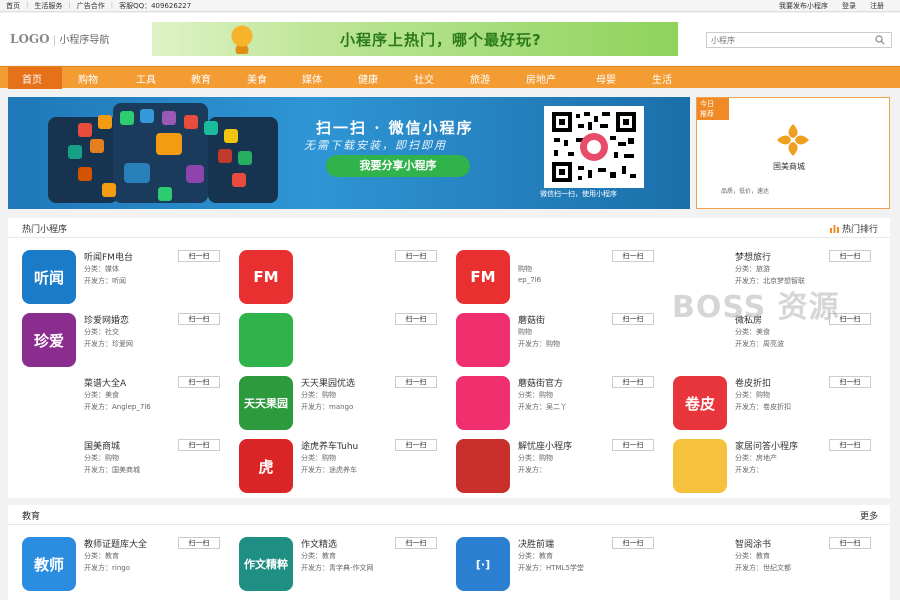 Image resolution: width=900 pixels, height=600 pixels. Describe the element at coordinates (329, 445) in the screenshot. I see `app-name: 途虎养车Tuhu` at that location.